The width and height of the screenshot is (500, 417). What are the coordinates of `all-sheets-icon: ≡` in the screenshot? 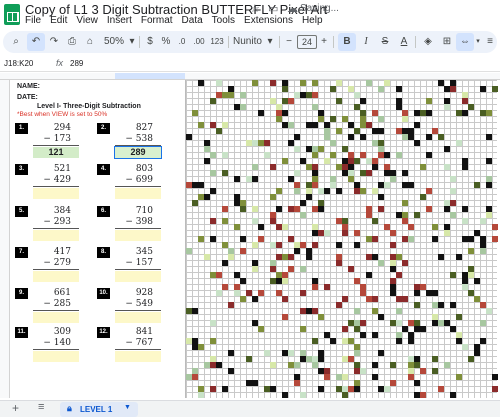 It's located at (41, 407).